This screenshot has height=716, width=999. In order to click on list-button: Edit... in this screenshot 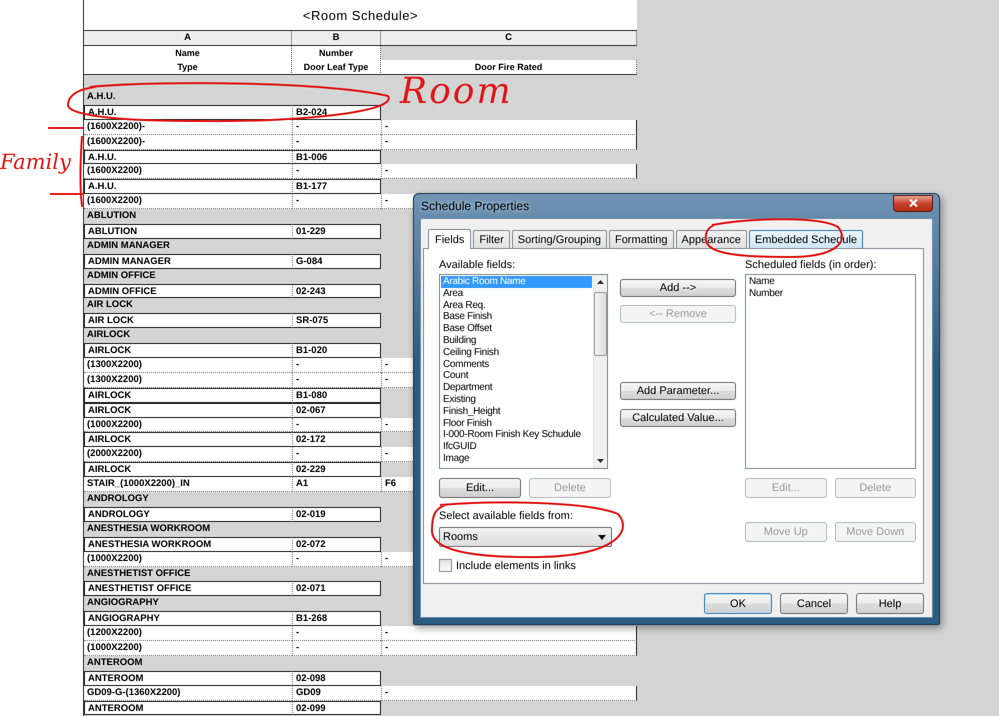, I will do `click(480, 488)`.